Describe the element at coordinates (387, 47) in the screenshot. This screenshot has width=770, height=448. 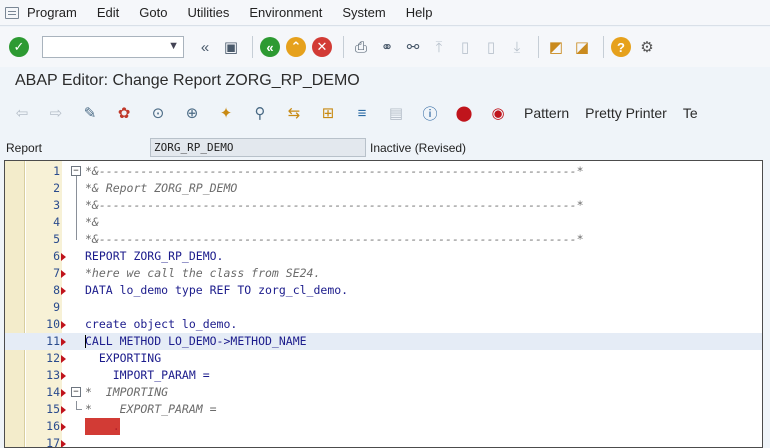
I see `find-icon: ⚭` at that location.